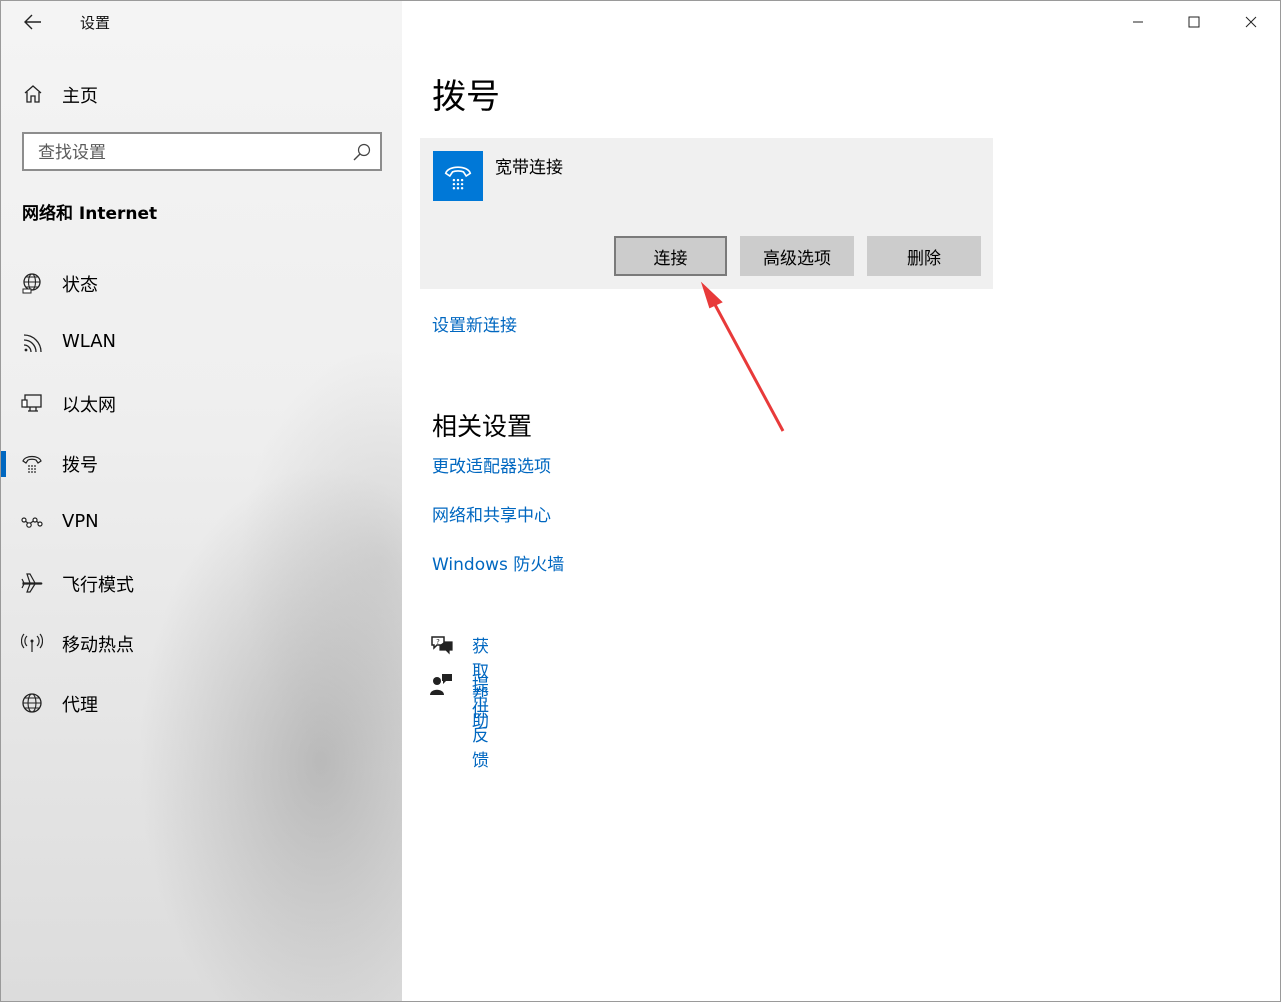  Describe the element at coordinates (491, 513) in the screenshot. I see `network-sharing-center-link: 网络和共享中心` at that location.